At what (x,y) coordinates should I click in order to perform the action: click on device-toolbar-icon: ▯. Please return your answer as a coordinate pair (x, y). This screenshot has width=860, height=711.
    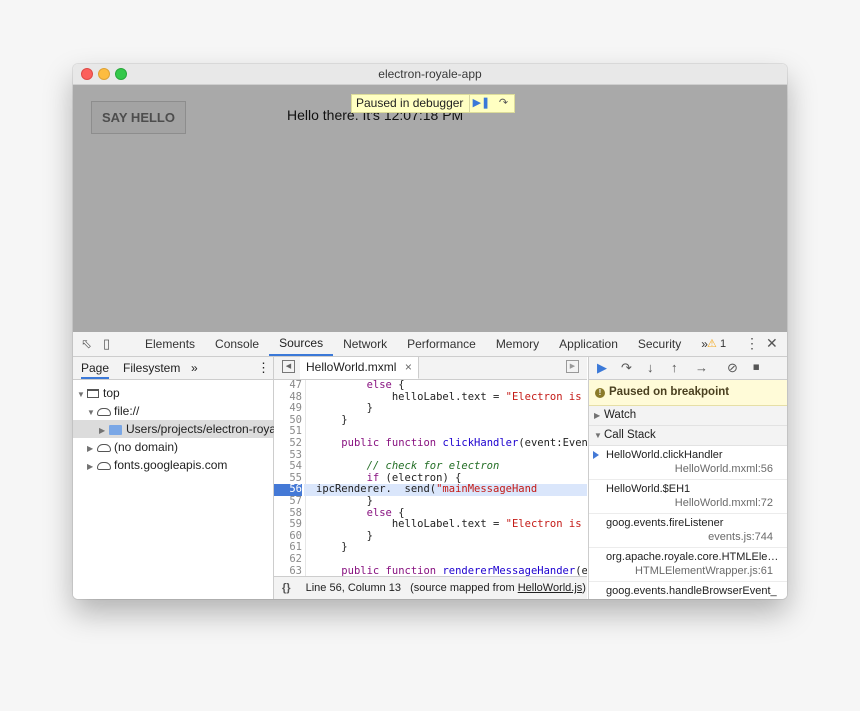
    Looking at the image, I should click on (106, 344).